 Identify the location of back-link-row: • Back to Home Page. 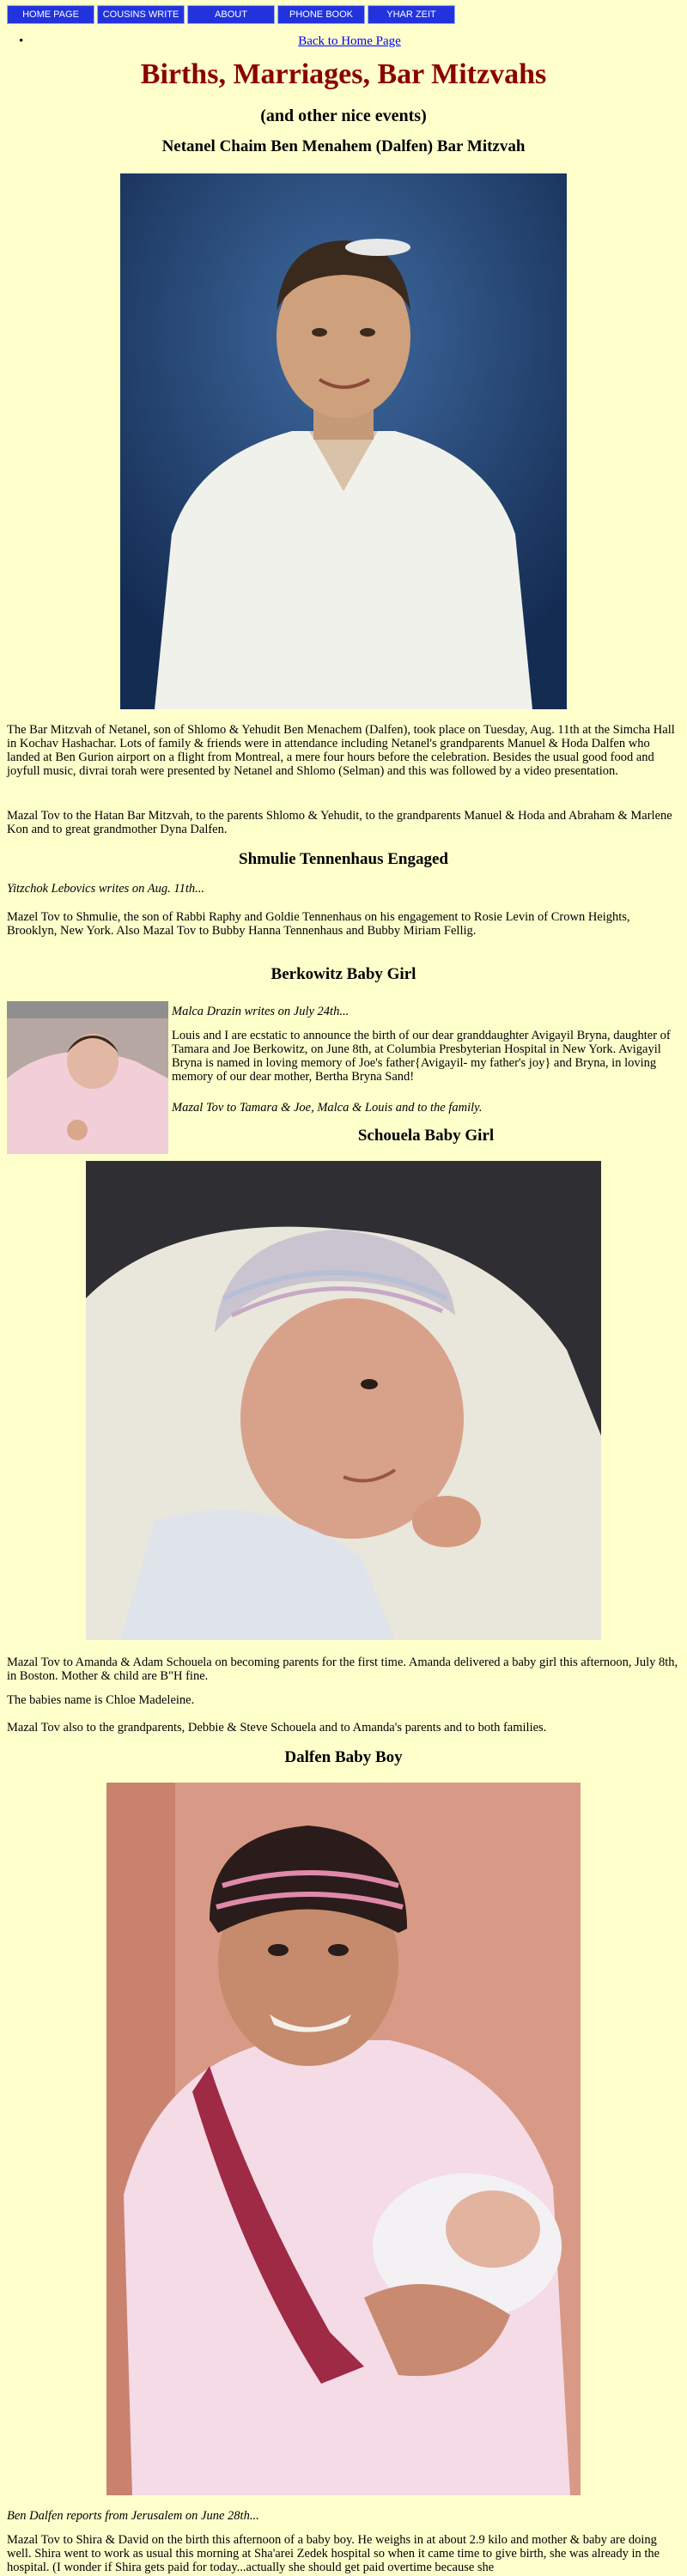
(349, 41).